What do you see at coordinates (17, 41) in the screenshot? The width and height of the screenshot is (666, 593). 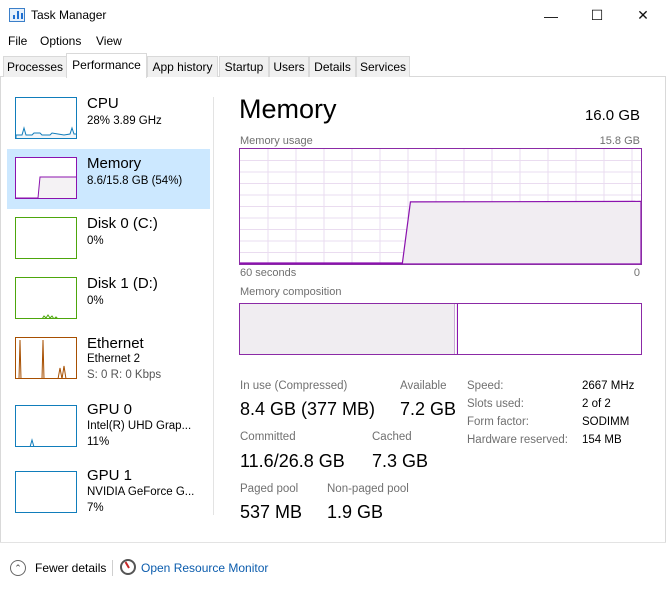 I see `menu-file: File` at bounding box center [17, 41].